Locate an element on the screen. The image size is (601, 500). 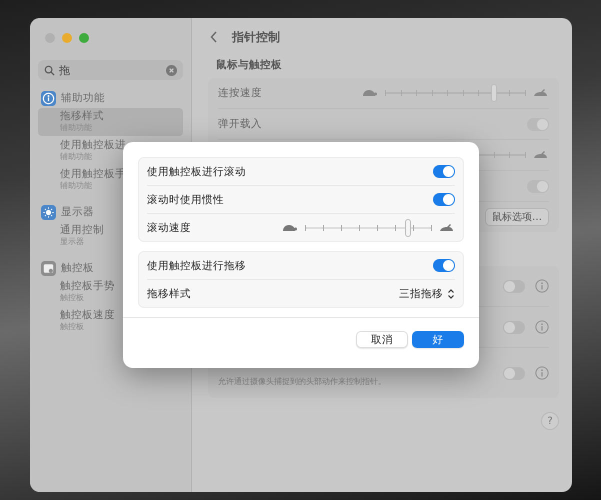
setting-label: 滚动速度 is located at coordinates (169, 227).